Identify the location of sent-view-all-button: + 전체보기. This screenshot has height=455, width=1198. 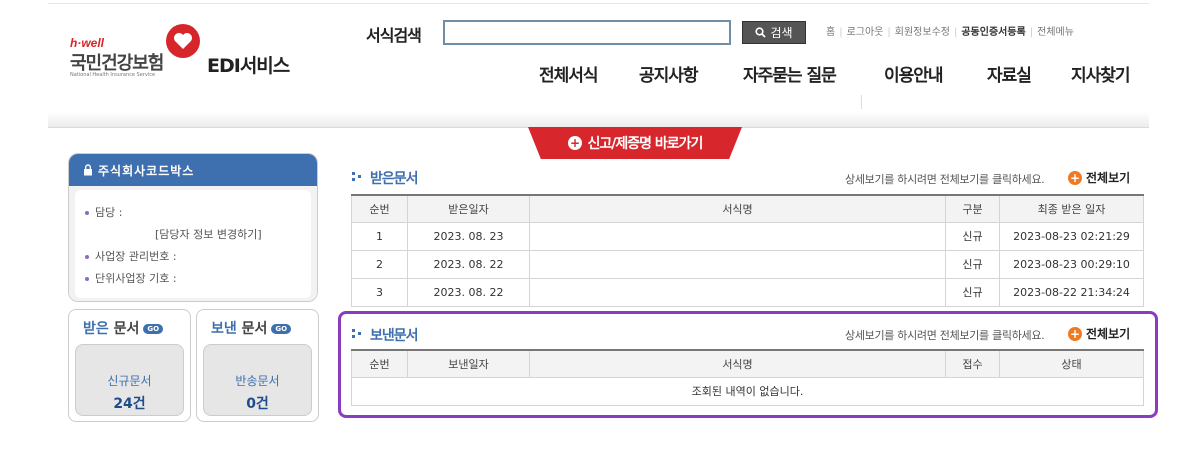
(1099, 333).